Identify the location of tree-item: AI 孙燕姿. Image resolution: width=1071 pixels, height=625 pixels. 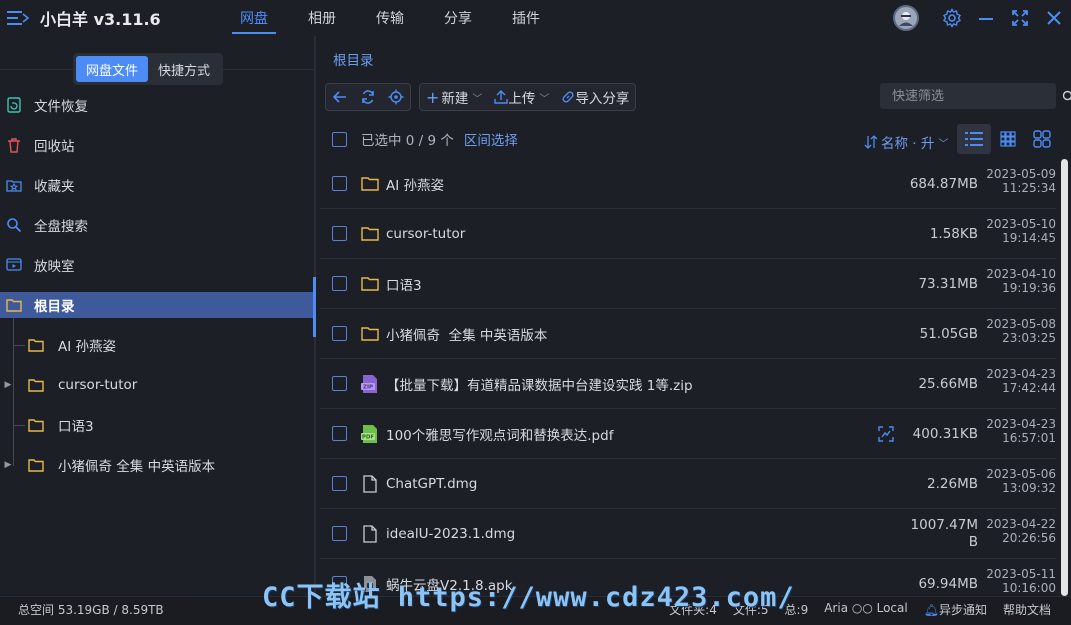
(157, 345).